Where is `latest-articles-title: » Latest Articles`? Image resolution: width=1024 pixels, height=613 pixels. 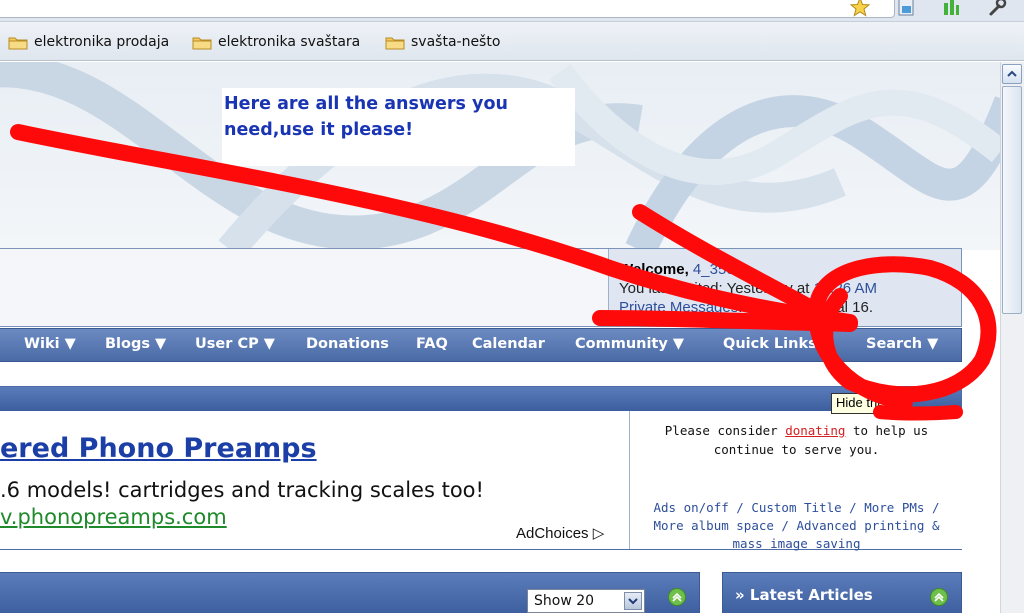 latest-articles-title: » Latest Articles is located at coordinates (804, 595).